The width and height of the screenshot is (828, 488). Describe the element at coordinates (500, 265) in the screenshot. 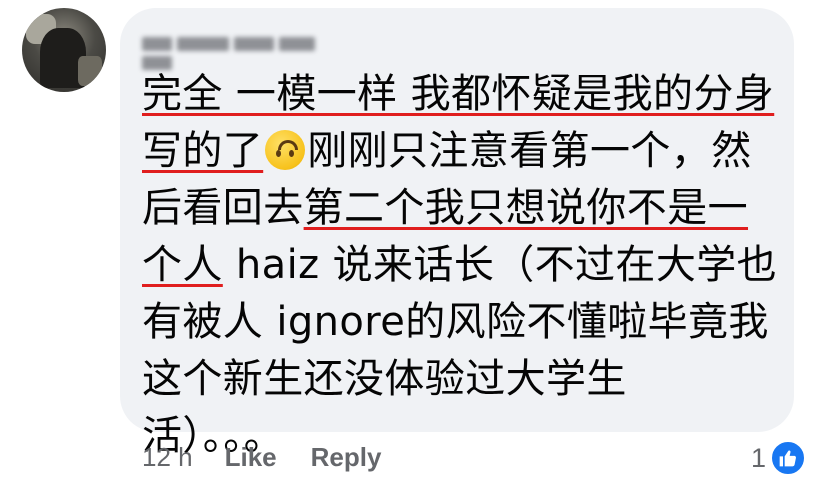

I see `comment-text-segment: haiz 说来话长（不过在大学也` at that location.